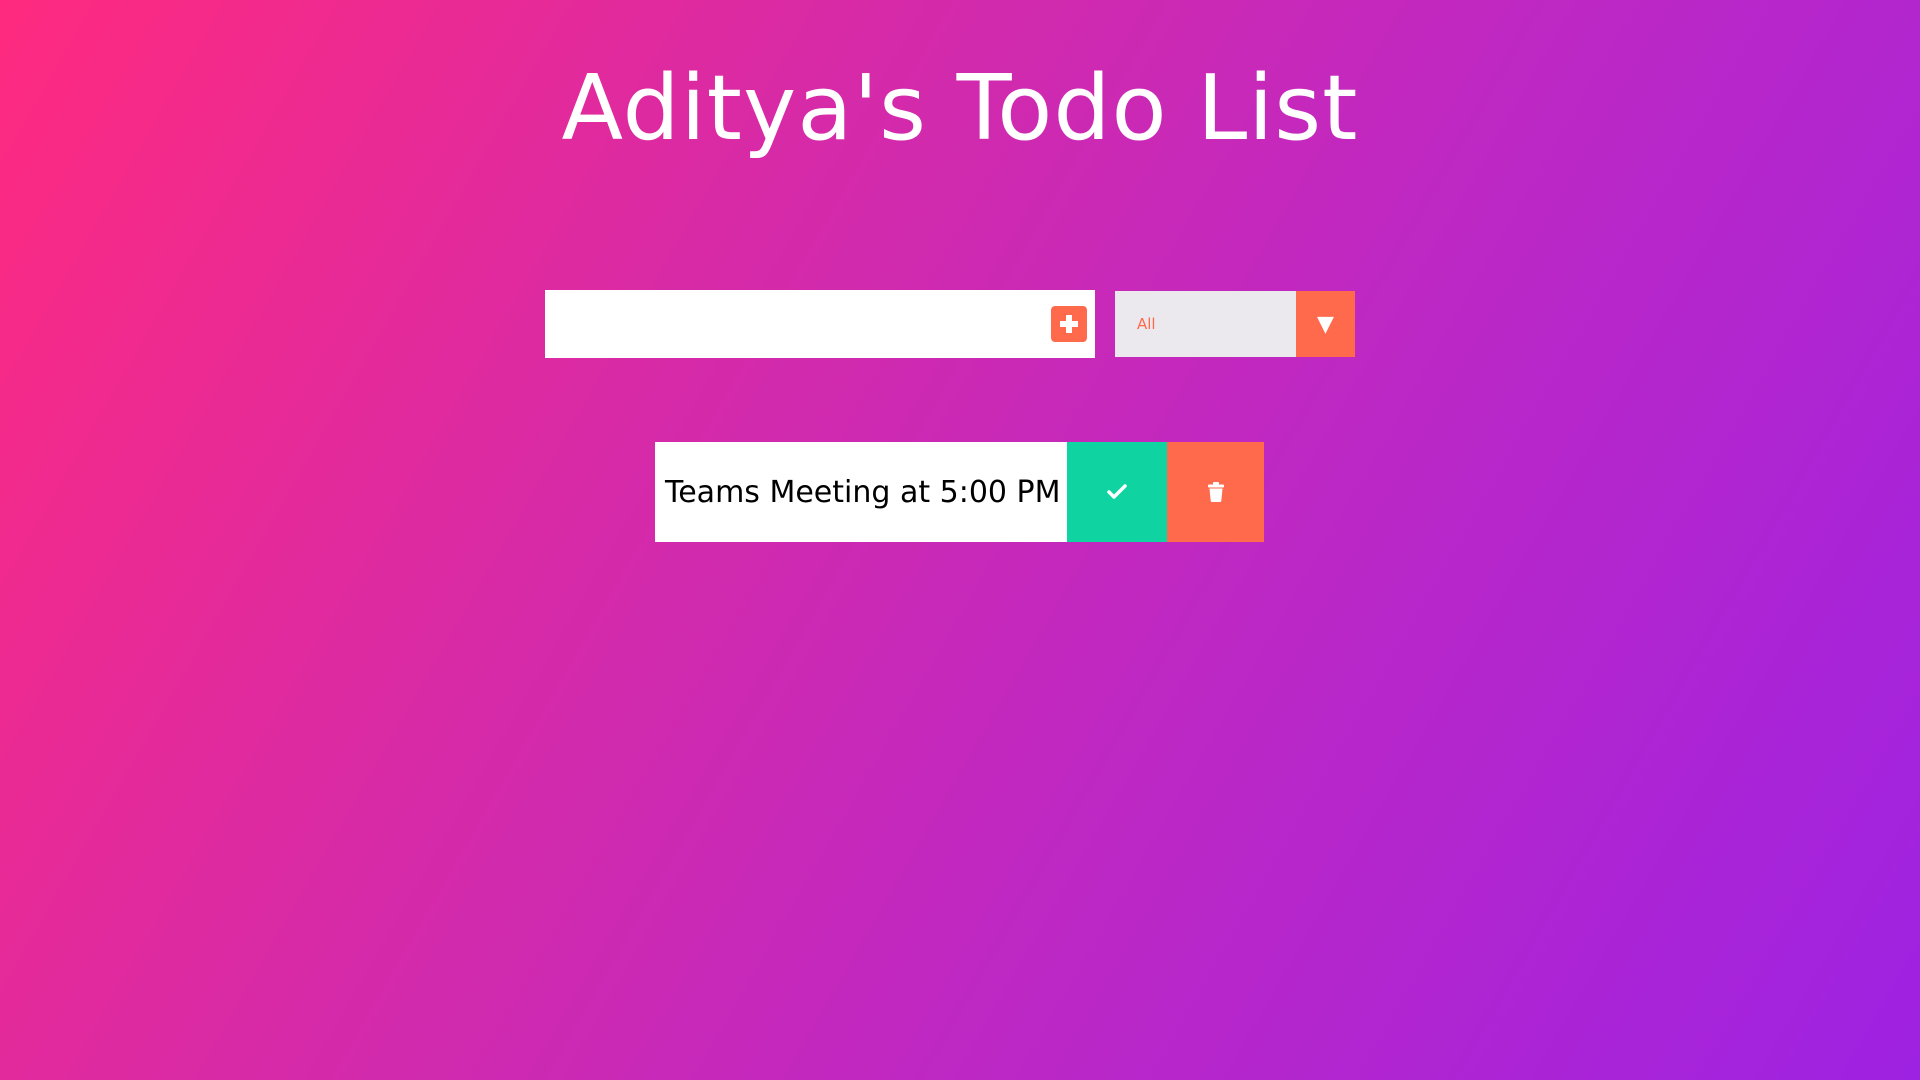 The width and height of the screenshot is (1920, 1080). I want to click on todo-input, so click(798, 324).